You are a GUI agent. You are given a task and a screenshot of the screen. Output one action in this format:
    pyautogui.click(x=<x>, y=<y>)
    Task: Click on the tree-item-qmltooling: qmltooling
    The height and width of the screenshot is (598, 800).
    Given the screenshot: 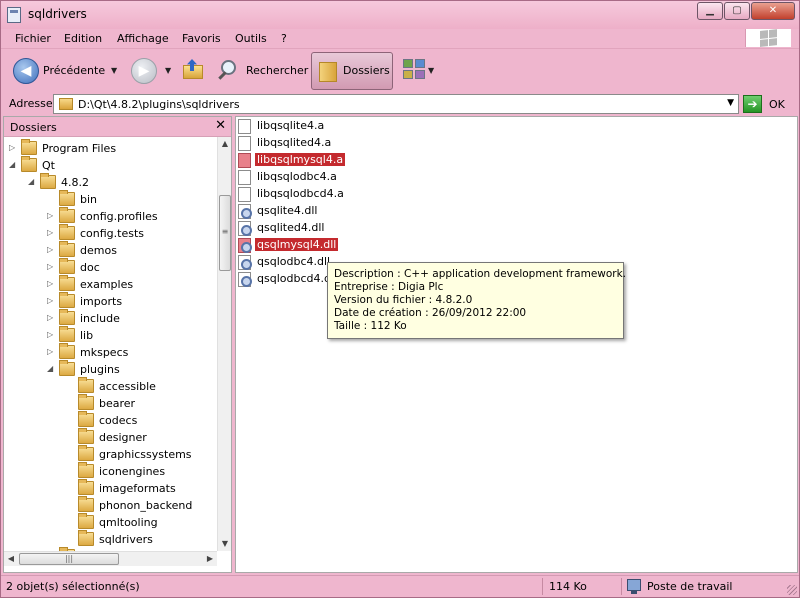 What is the action you would take?
    pyautogui.click(x=110, y=522)
    